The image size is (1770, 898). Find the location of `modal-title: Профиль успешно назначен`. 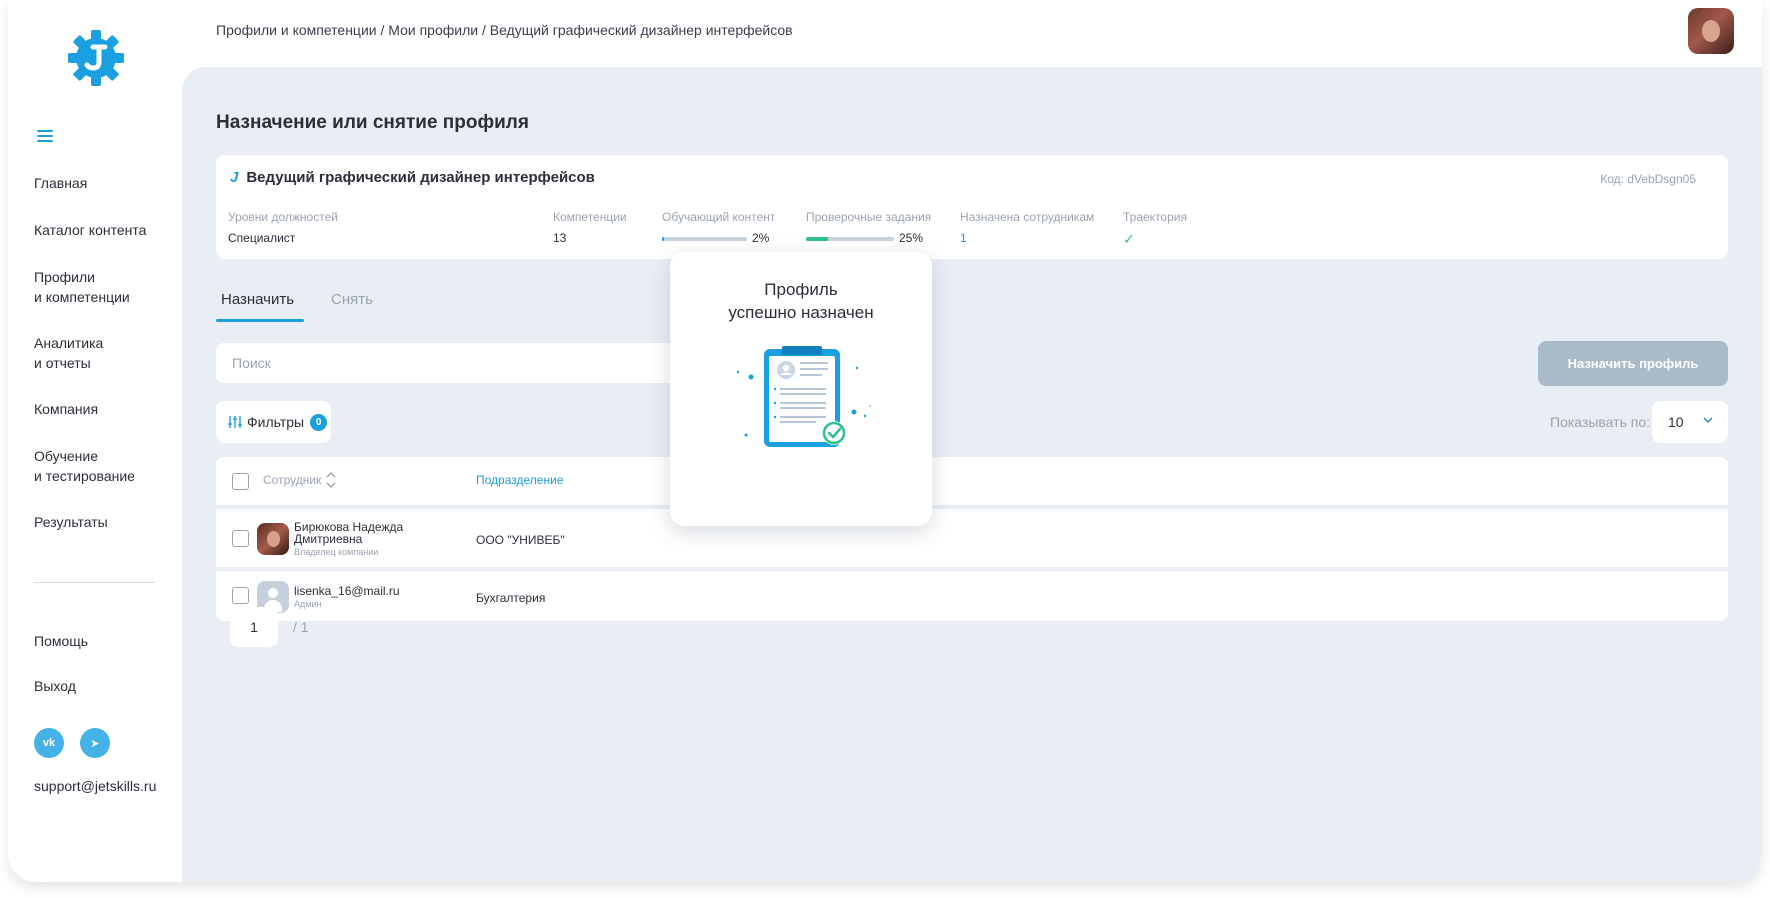

modal-title: Профиль успешно назначен is located at coordinates (801, 301).